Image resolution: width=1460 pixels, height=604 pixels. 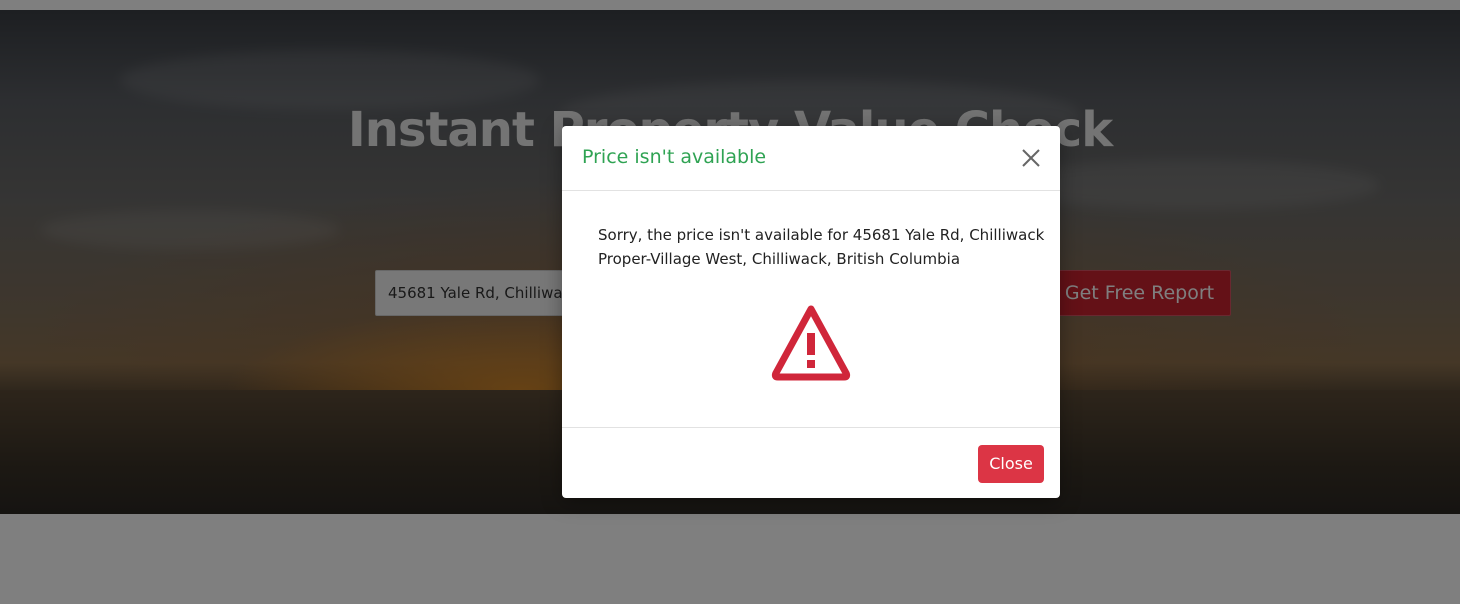 What do you see at coordinates (1011, 464) in the screenshot?
I see `close-button: Close` at bounding box center [1011, 464].